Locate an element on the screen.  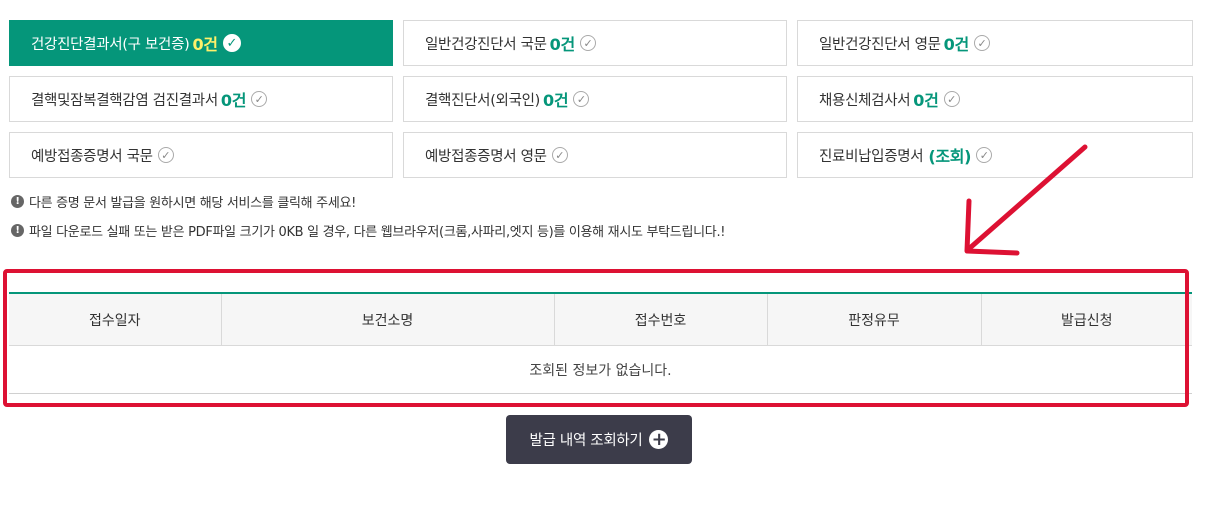
card-label: 일반건강진단서 국문 is located at coordinates (486, 44).